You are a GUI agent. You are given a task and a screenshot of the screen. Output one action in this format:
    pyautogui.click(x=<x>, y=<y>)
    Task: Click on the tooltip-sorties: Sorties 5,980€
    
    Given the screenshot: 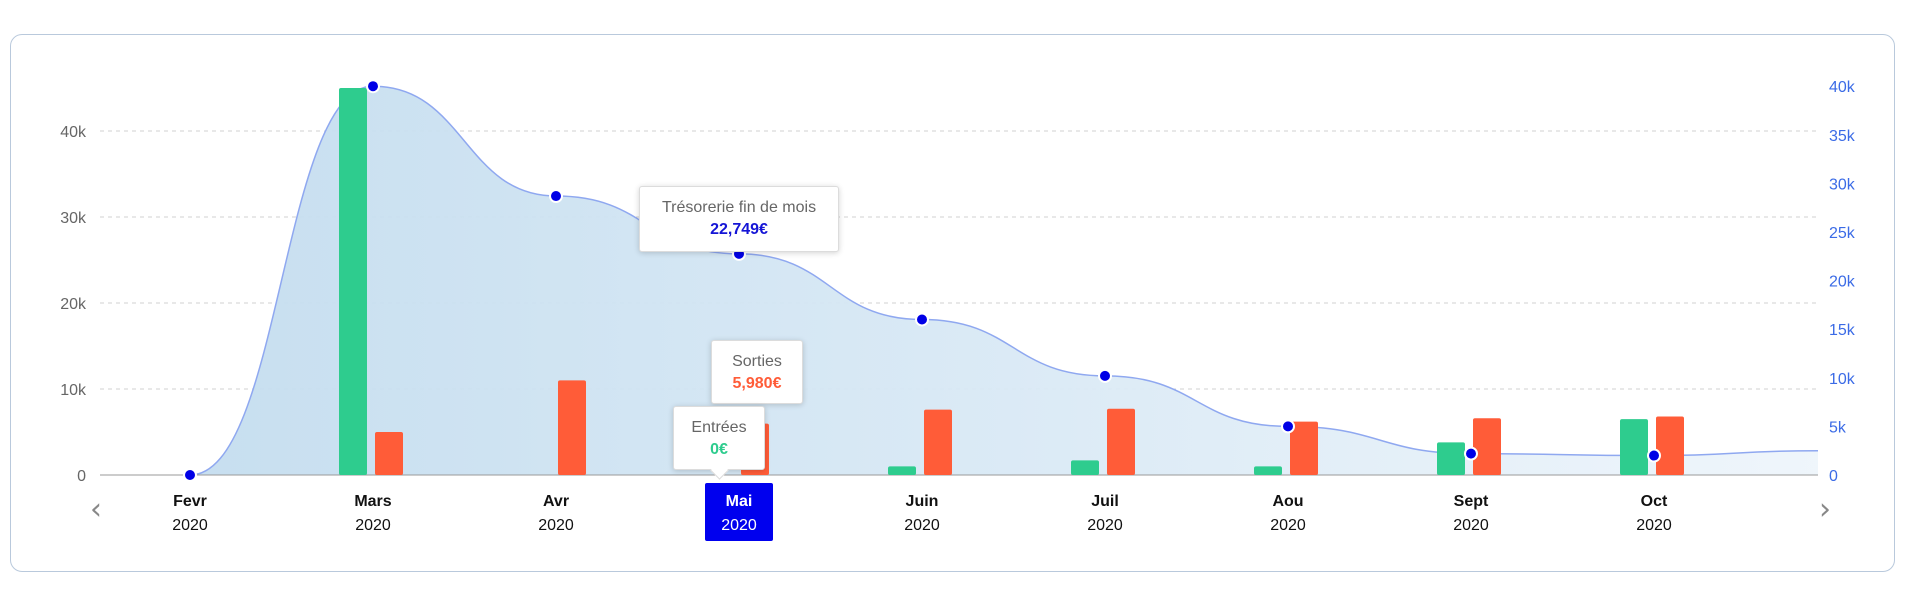 What is the action you would take?
    pyautogui.click(x=757, y=372)
    